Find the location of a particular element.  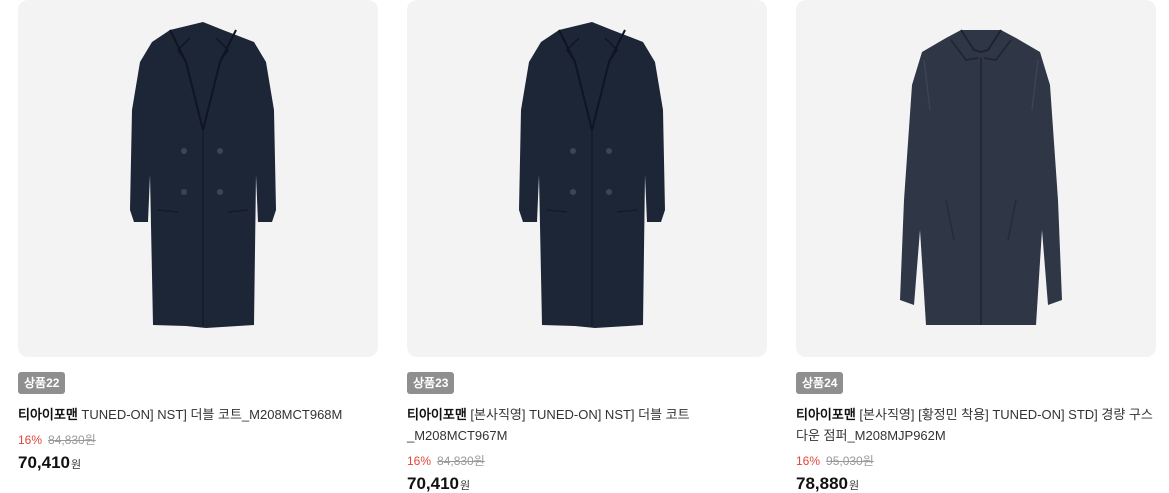

price-discount-row: 16% 95,030원 is located at coordinates (835, 461).